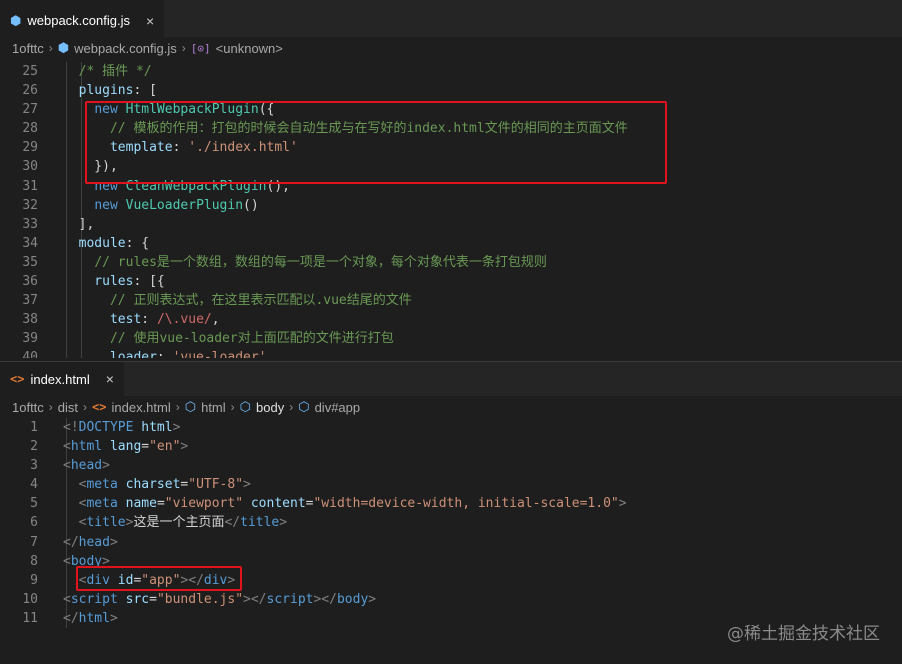 The width and height of the screenshot is (902, 664). Describe the element at coordinates (249, 48) in the screenshot. I see `breadcrumb-symbol: <unknown>` at that location.